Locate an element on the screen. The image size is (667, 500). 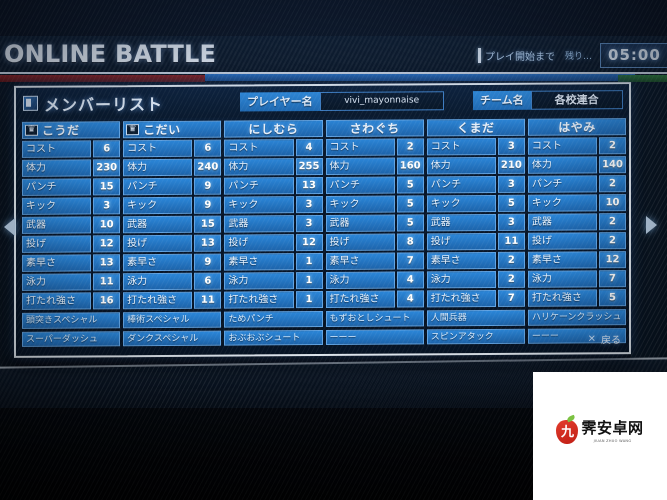
chevron-left-icon is located at coordinates (9, 227).